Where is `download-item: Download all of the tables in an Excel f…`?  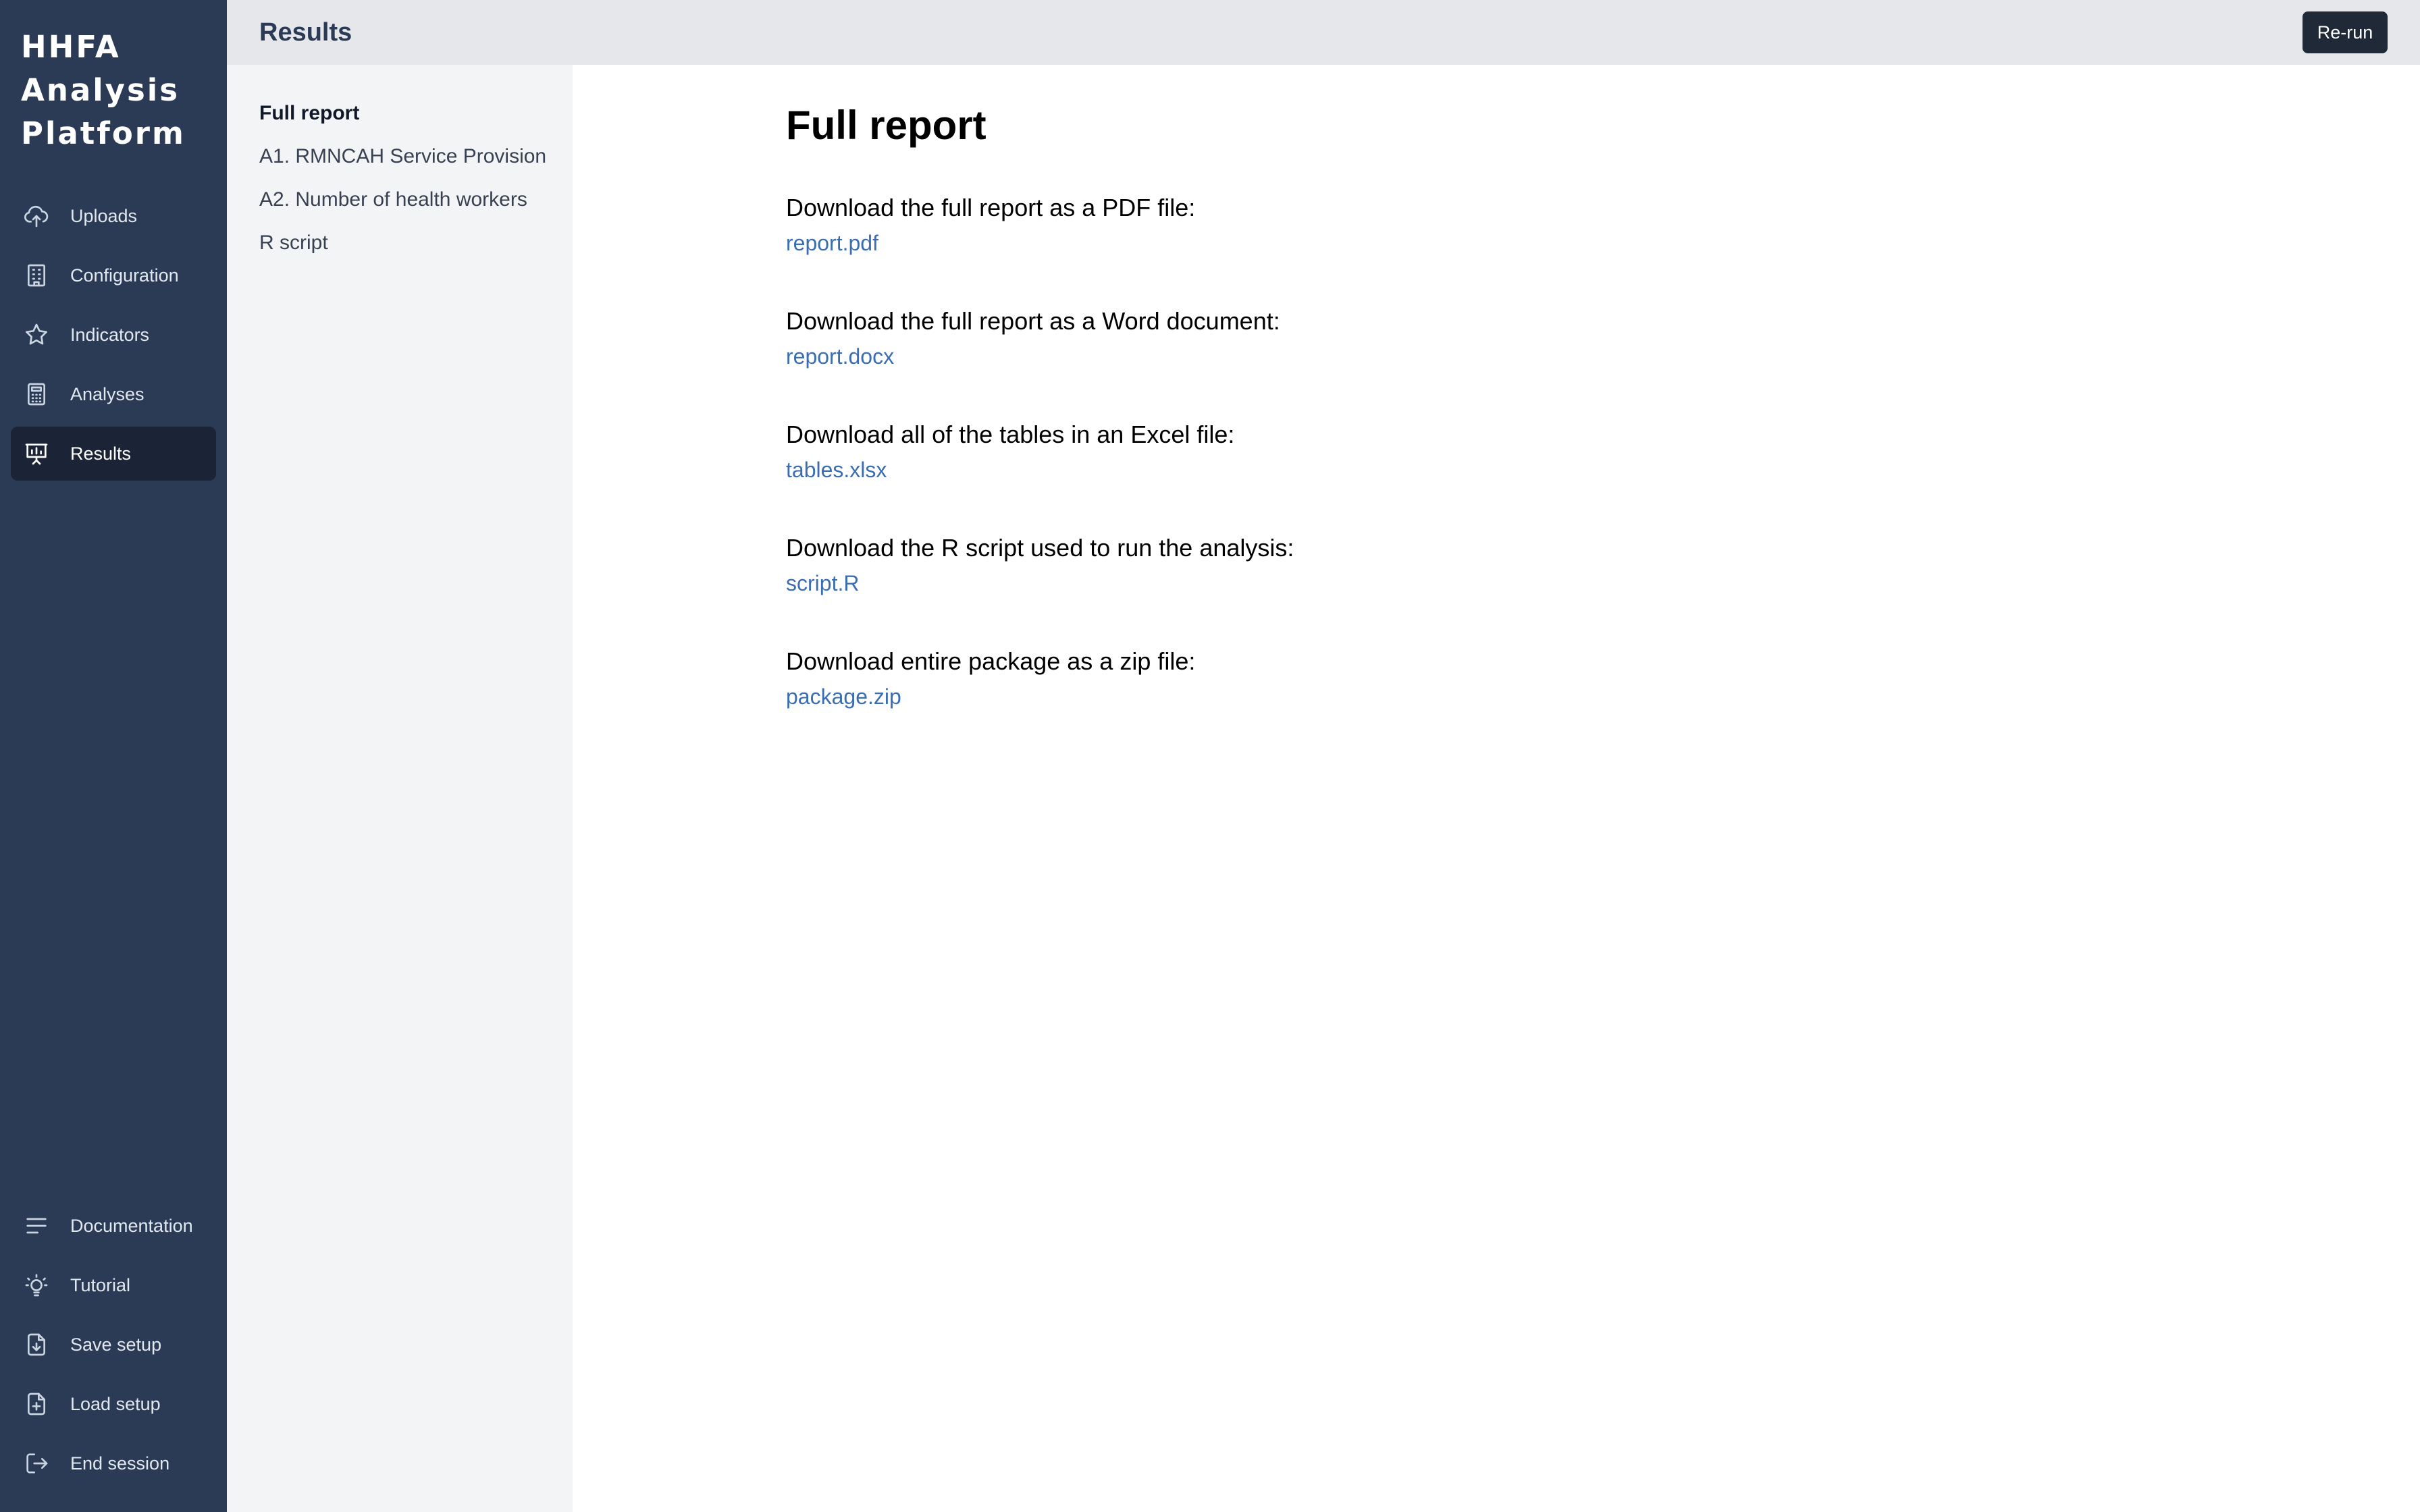 download-item: Download all of the tables in an Excel f… is located at coordinates (1010, 451).